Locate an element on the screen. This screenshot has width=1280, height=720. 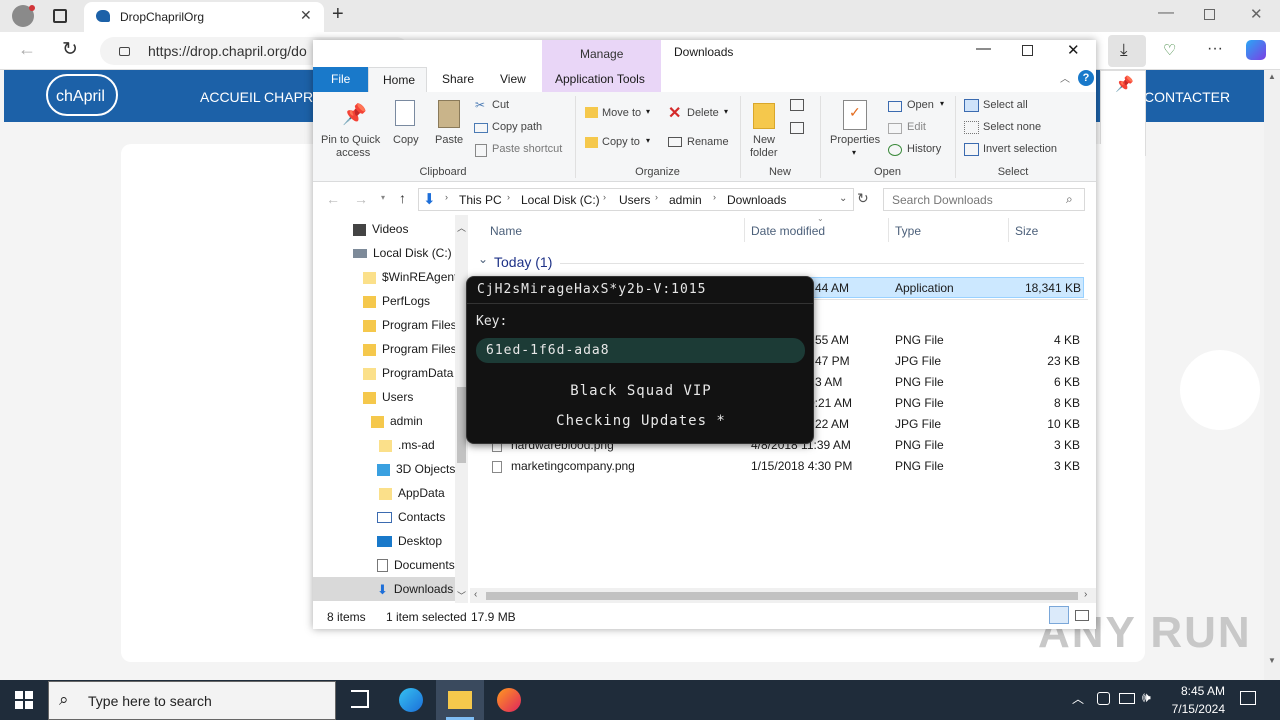
explorer-taskbar-button is located at coordinates (460, 700).